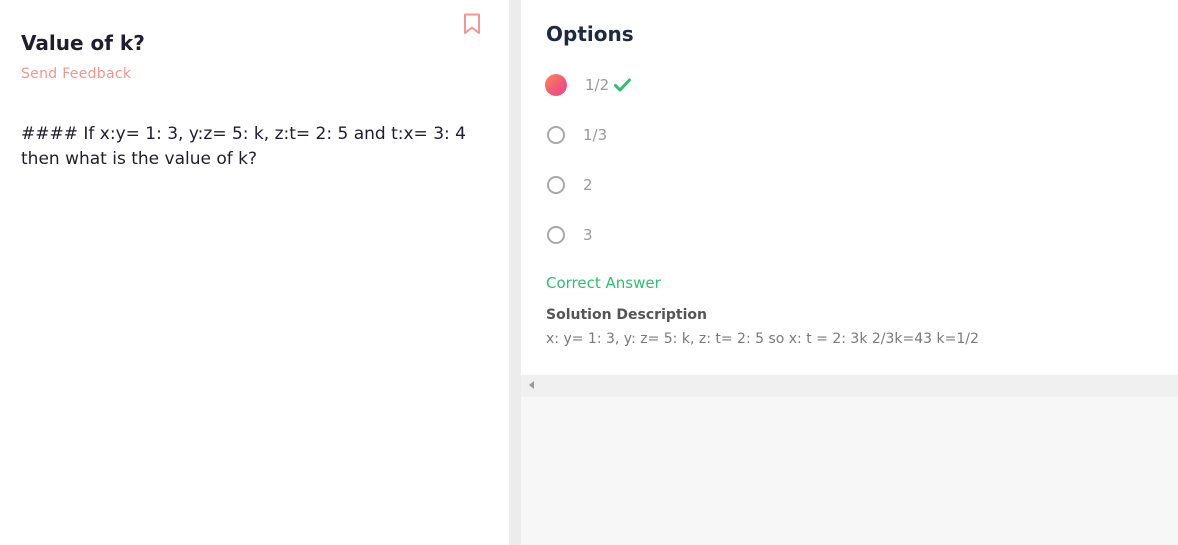 The image size is (1178, 545). Describe the element at coordinates (531, 385) in the screenshot. I see `scroll-left-arrow-icon` at that location.